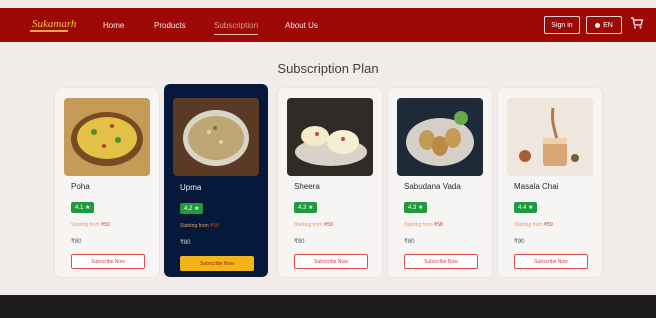 This screenshot has height=318, width=656. I want to click on section-title: Subscription Plan, so click(328, 68).